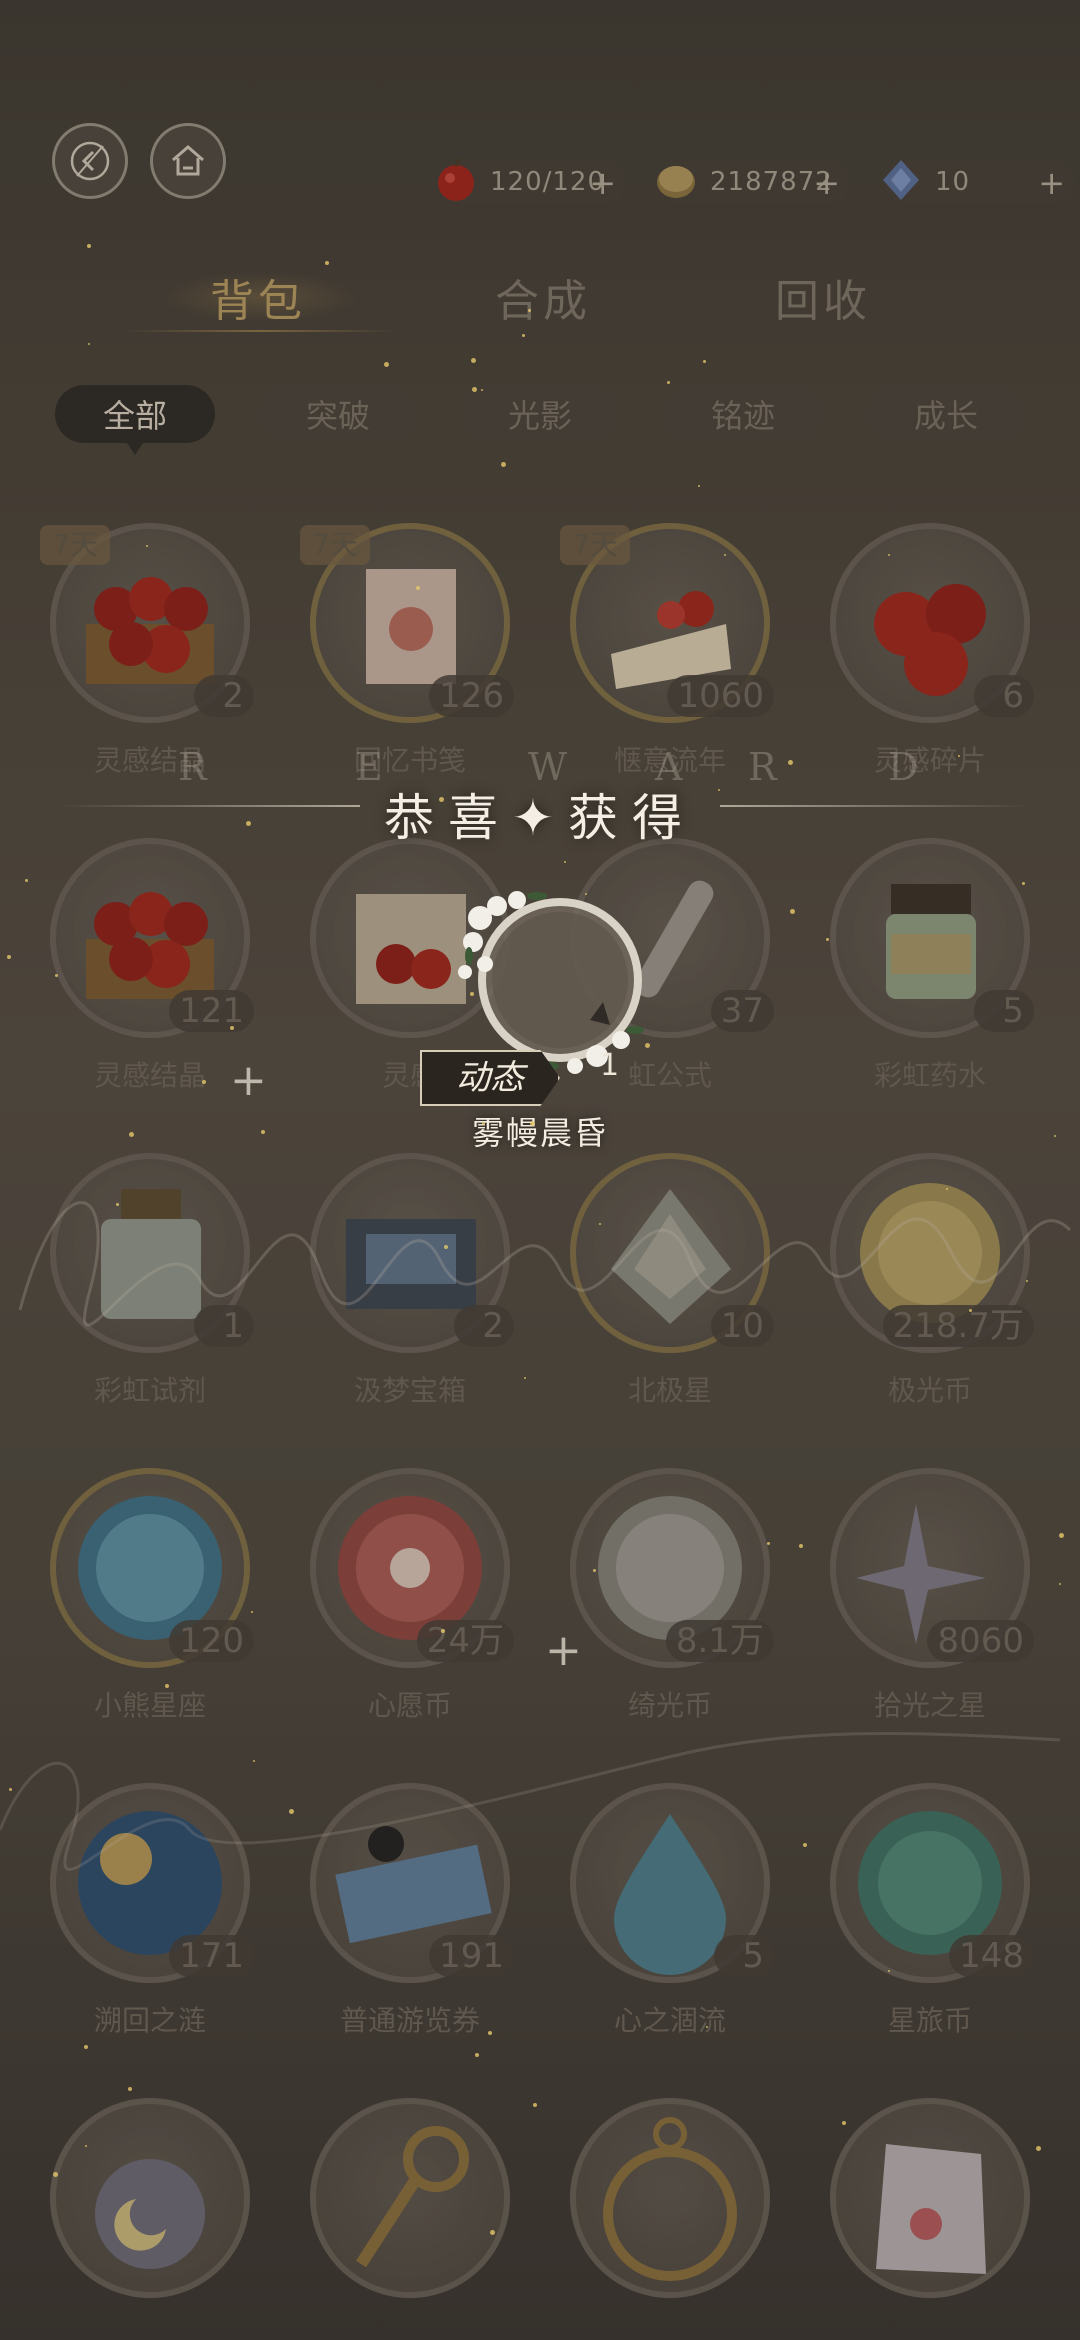 The width and height of the screenshot is (1080, 2340). What do you see at coordinates (719, 1641) in the screenshot?
I see `item-count: 8.1万` at bounding box center [719, 1641].